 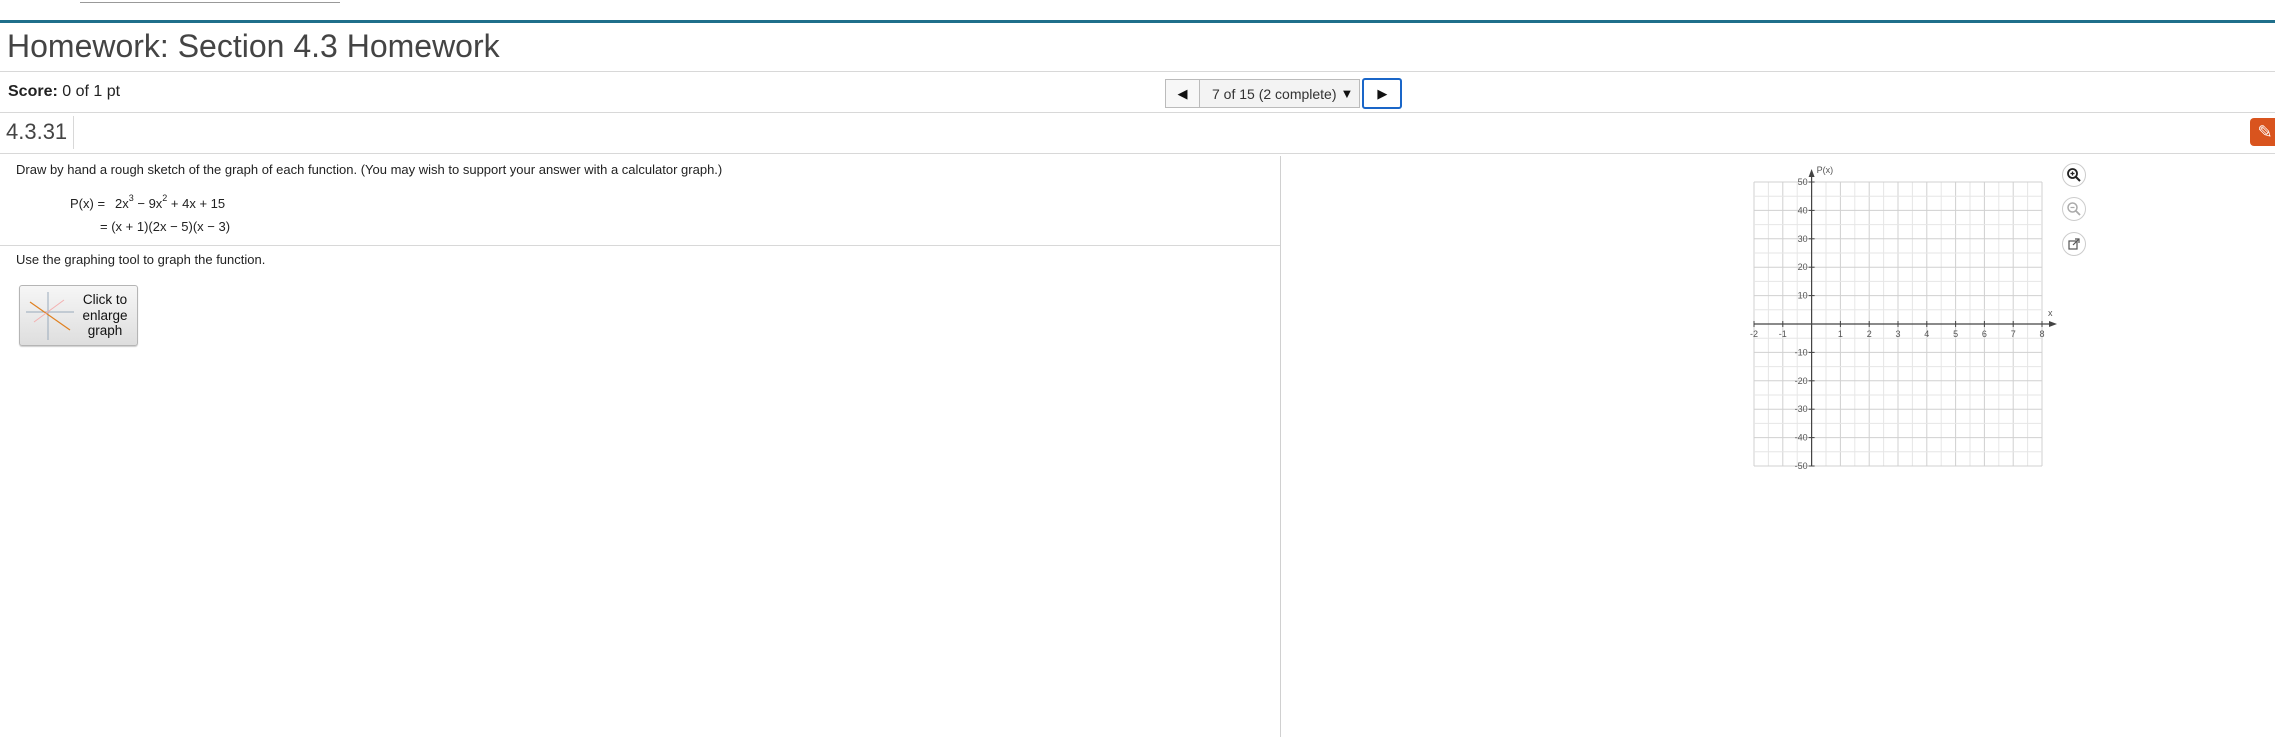 I want to click on question-progress-text: 7 of 15 (2 complete), so click(x=1274, y=93).